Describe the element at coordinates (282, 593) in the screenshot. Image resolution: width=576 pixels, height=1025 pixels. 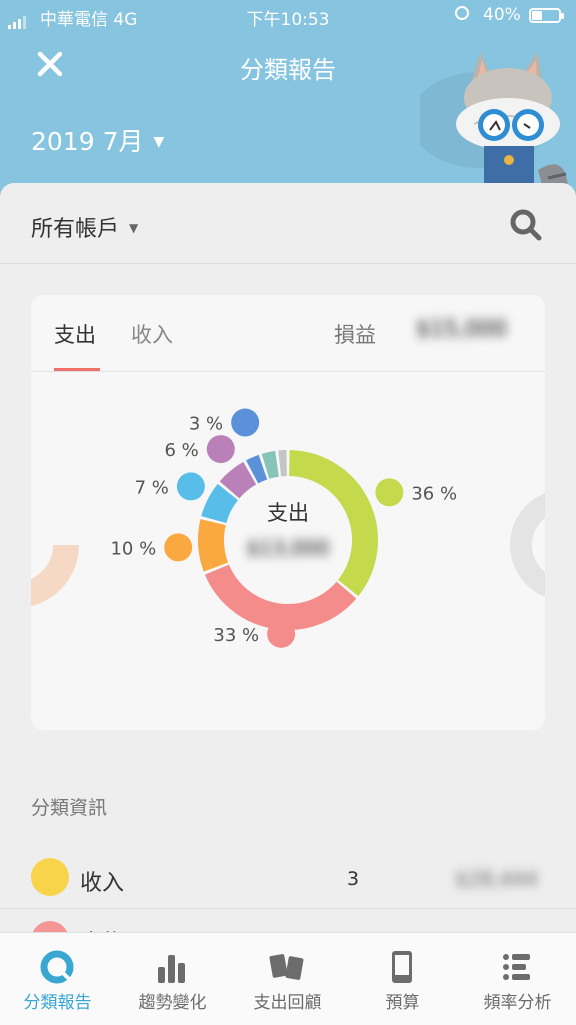
I see `donut-slice-food` at that location.